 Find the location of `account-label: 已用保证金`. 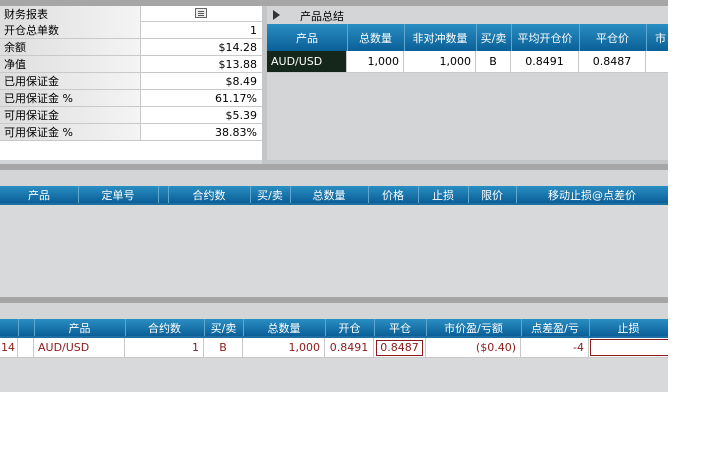

account-label: 已用保证金 is located at coordinates (70, 81).